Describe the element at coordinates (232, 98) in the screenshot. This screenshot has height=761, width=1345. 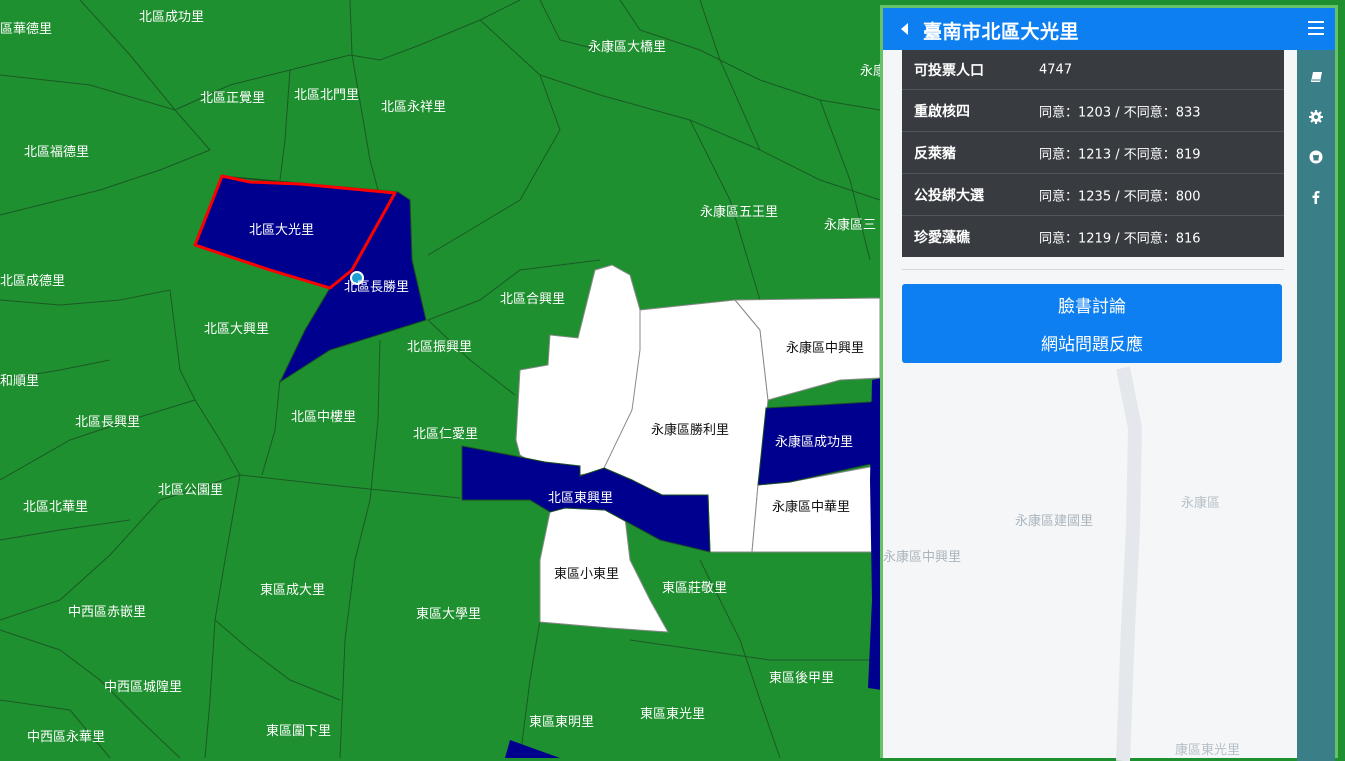
I see `label-zhengjue: 北區正覺里` at that location.